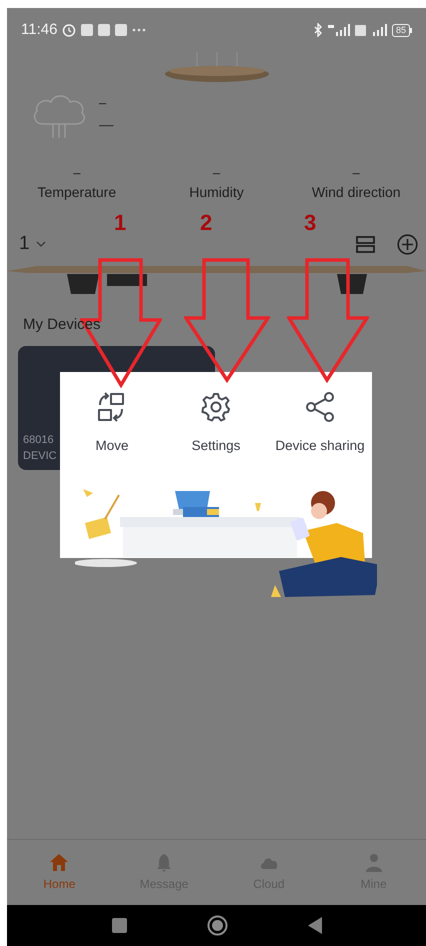 The width and height of the screenshot is (426, 946). I want to click on popup-action: Device sharing, so click(320, 424).